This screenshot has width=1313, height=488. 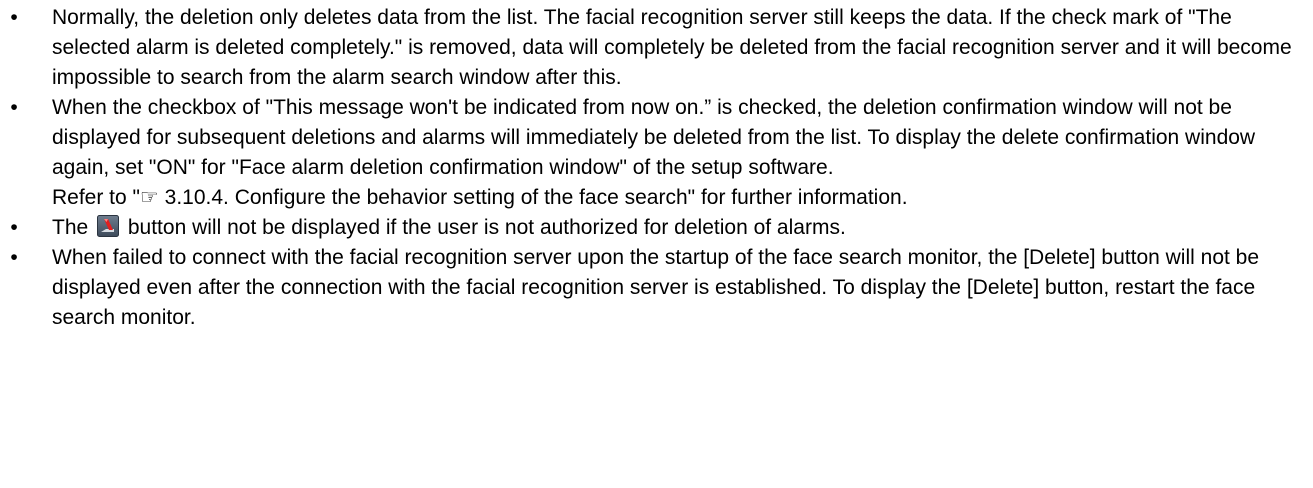 I want to click on note-text-before-icon: The, so click(x=73, y=227).